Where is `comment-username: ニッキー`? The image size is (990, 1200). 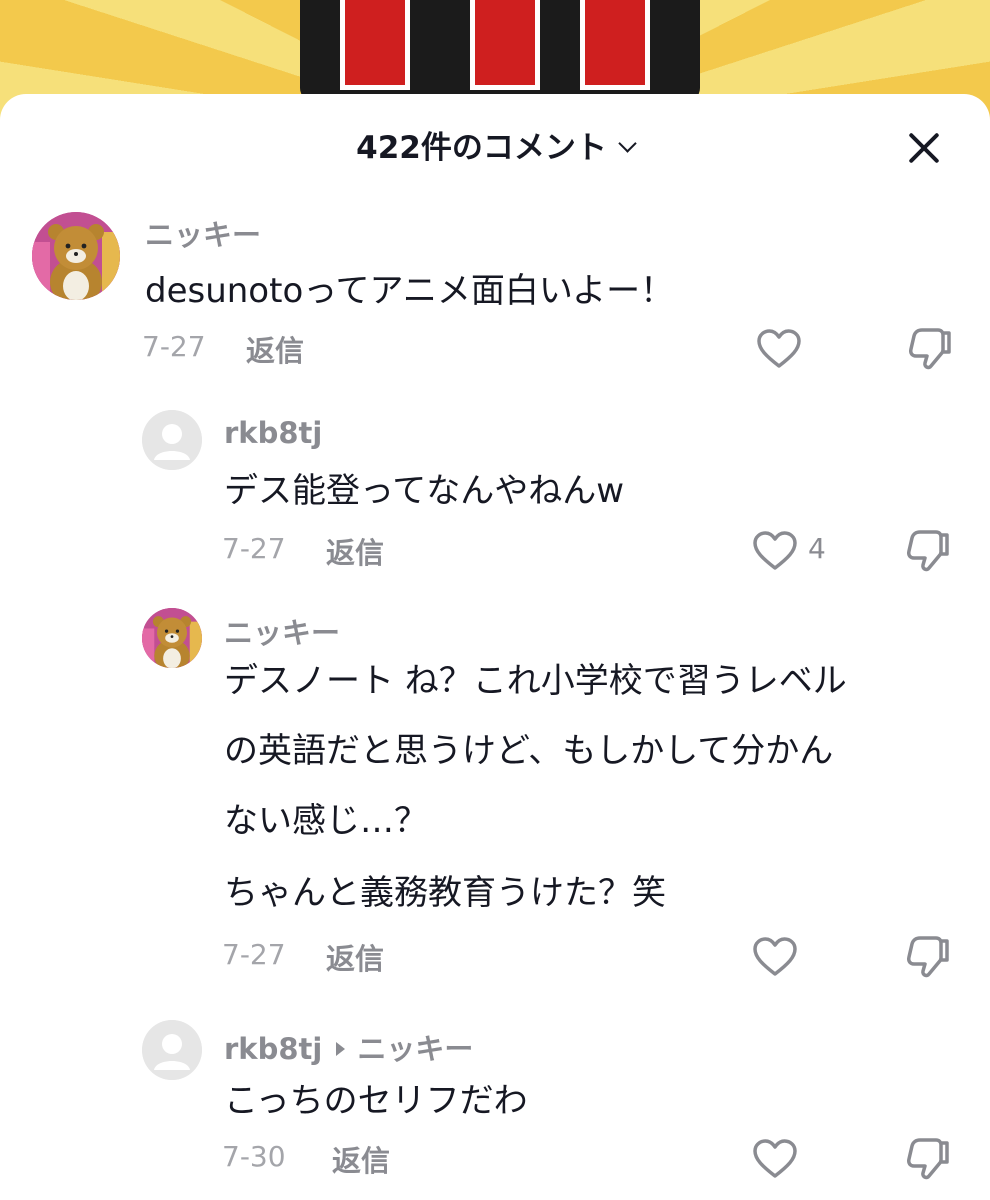
comment-username: ニッキー is located at coordinates (203, 233).